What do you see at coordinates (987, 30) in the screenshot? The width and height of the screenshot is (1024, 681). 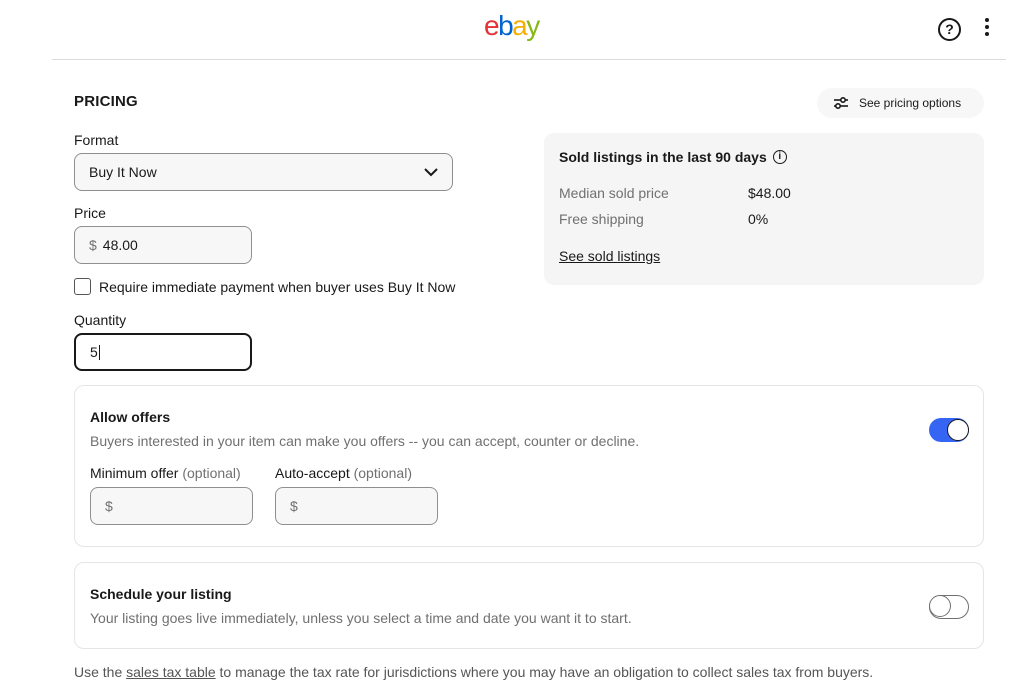 I see `more-options-icon` at bounding box center [987, 30].